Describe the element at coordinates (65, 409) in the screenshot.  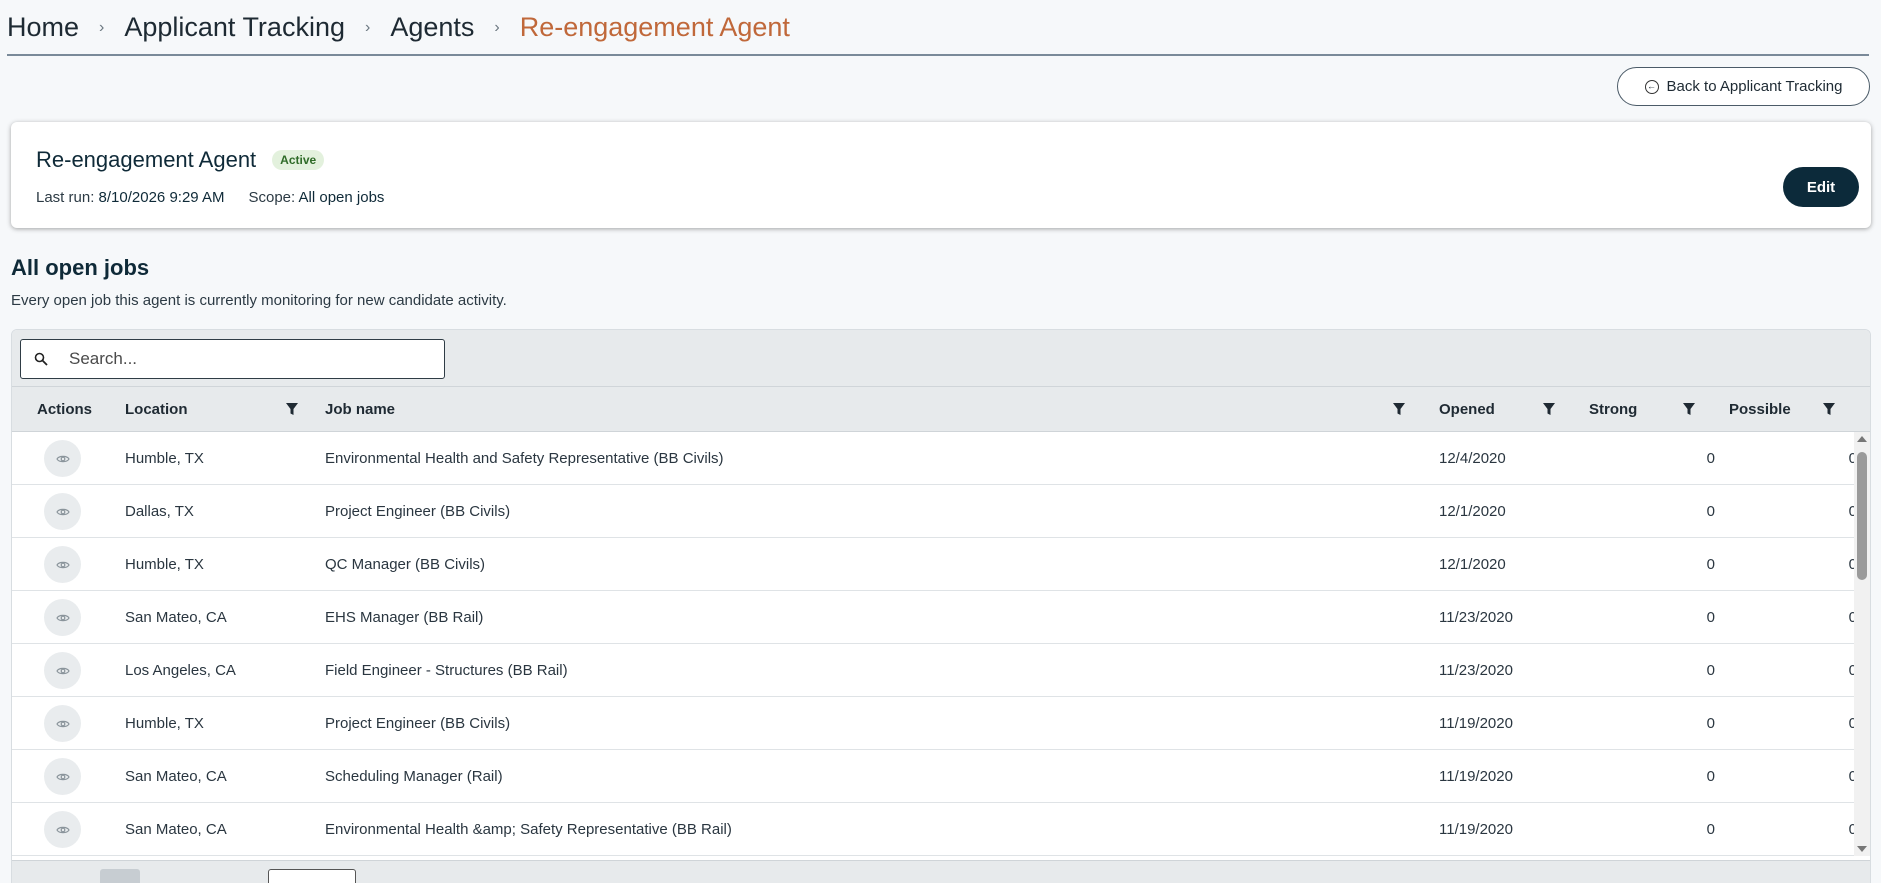
I see `column-header-actions: Actions` at that location.